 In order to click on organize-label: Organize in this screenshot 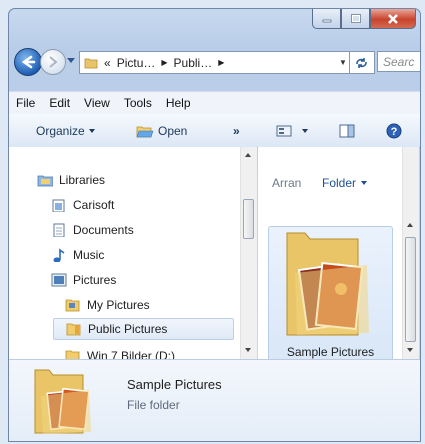, I will do `click(60, 130)`.